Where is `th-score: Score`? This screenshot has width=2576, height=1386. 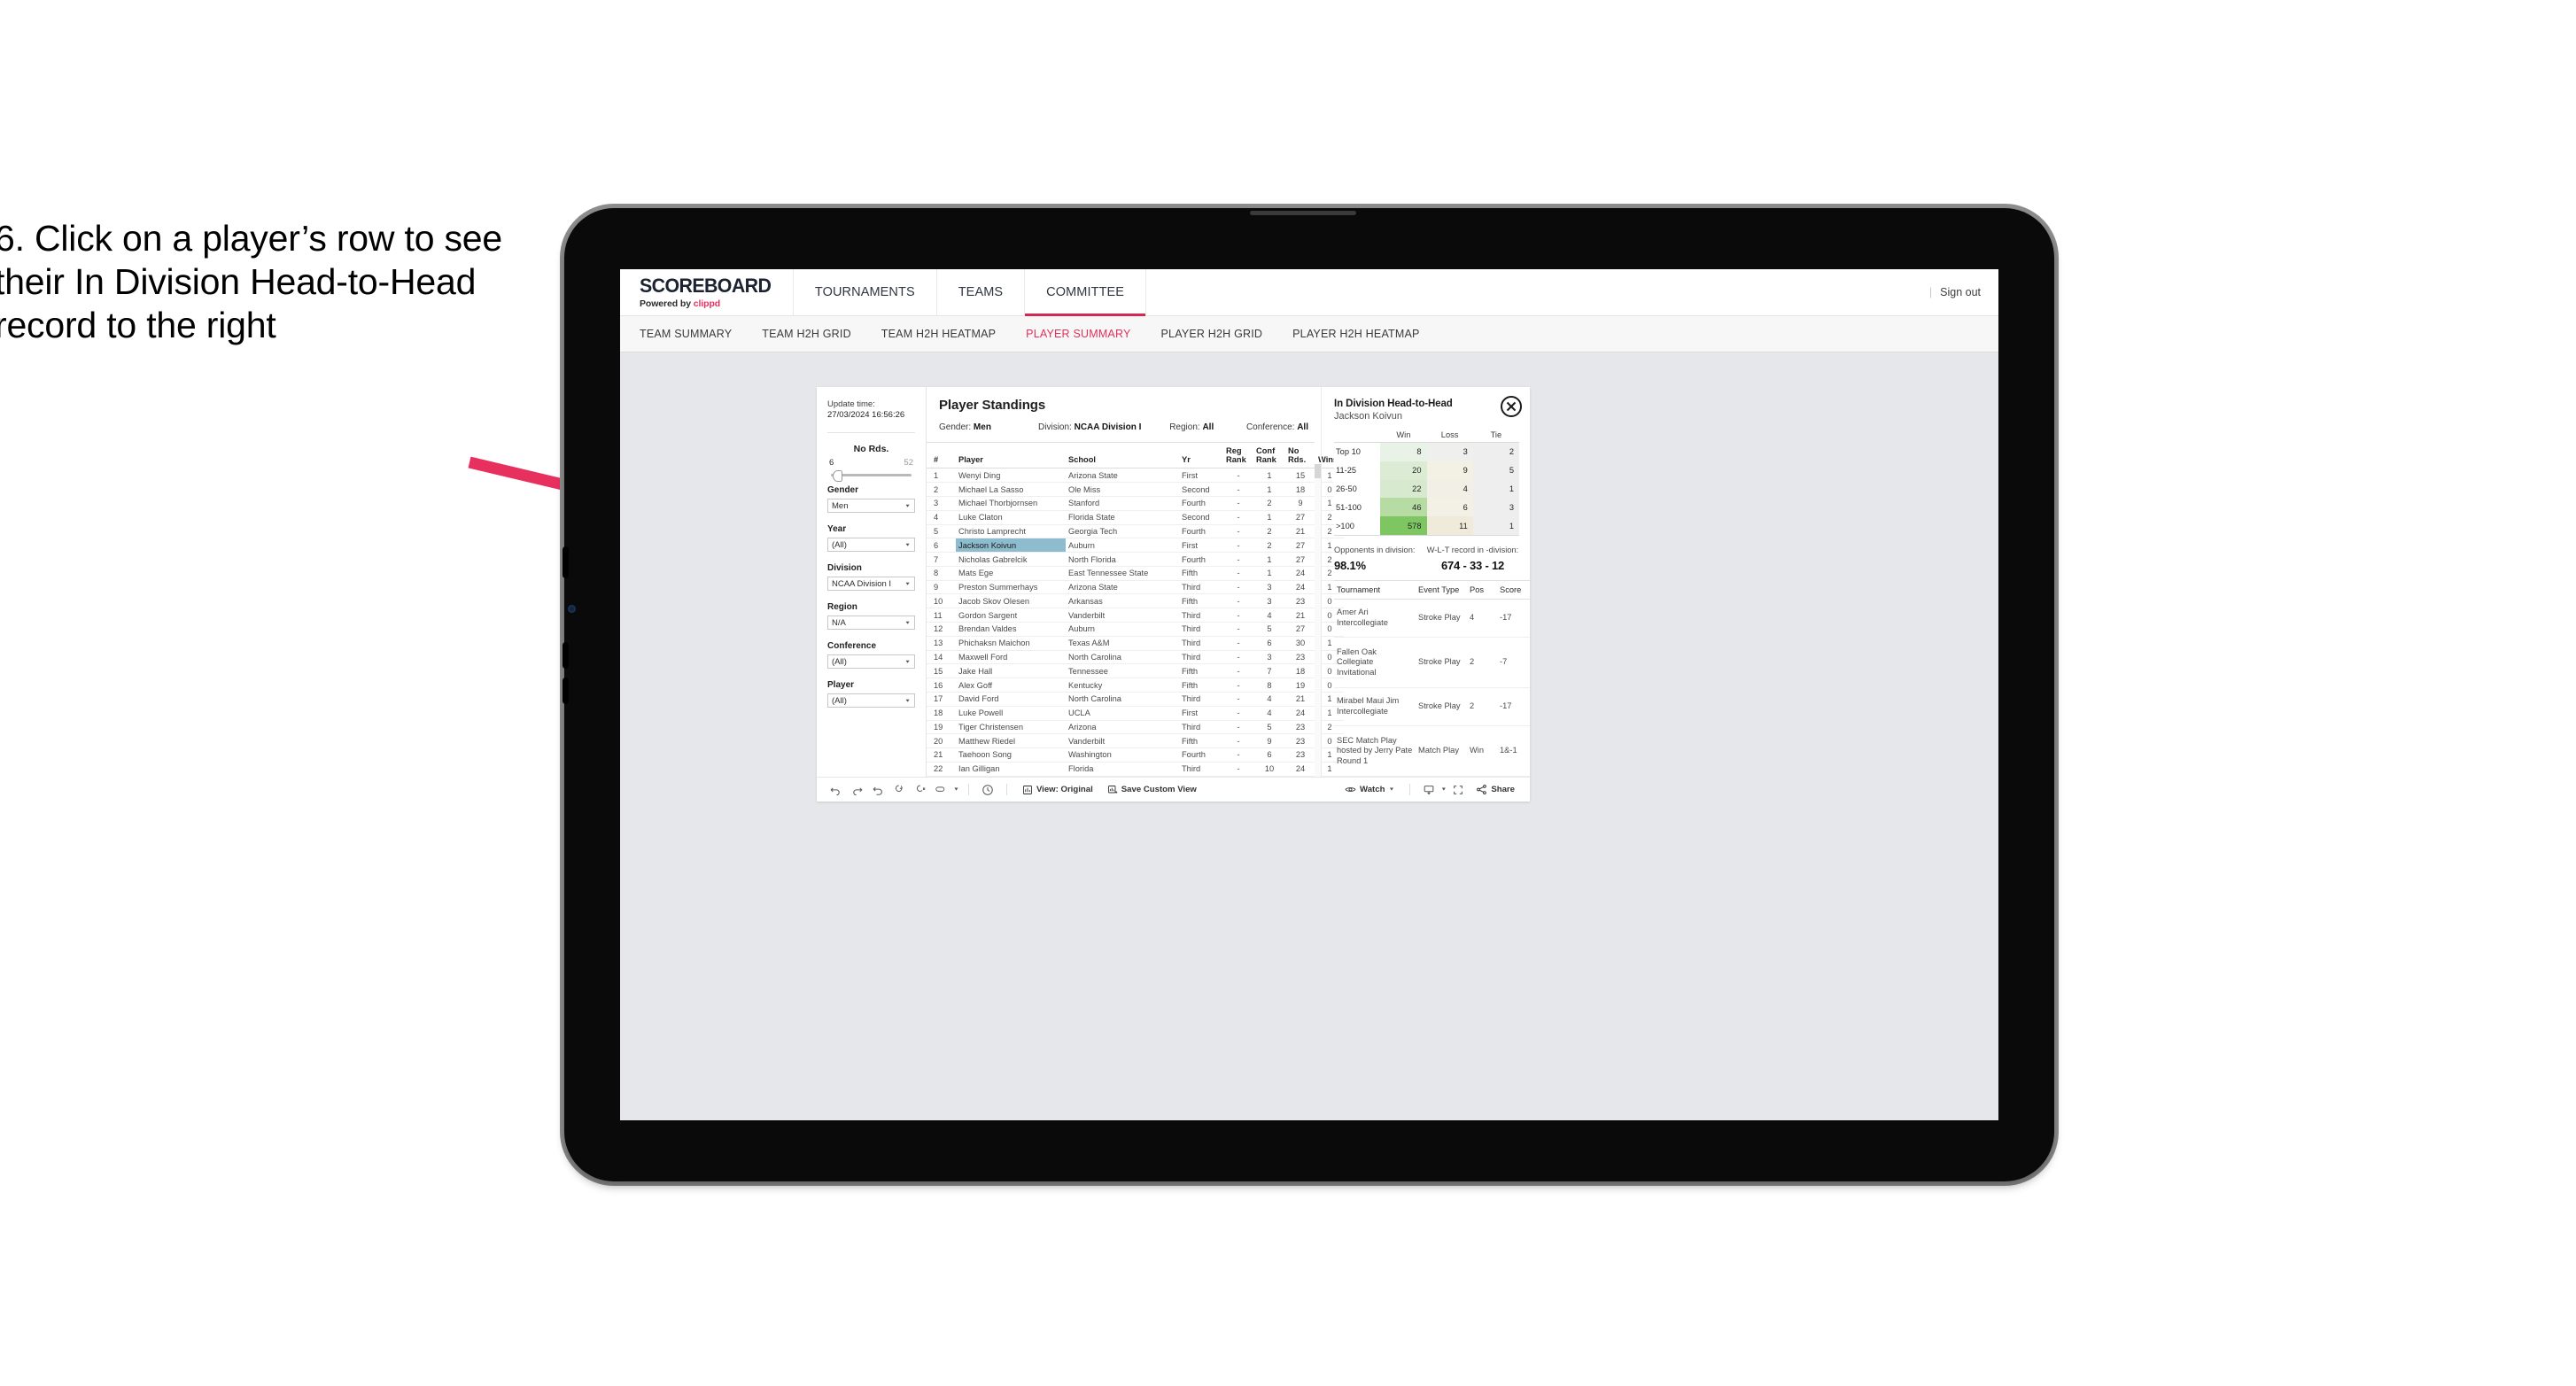
th-score: Score is located at coordinates (1513, 589).